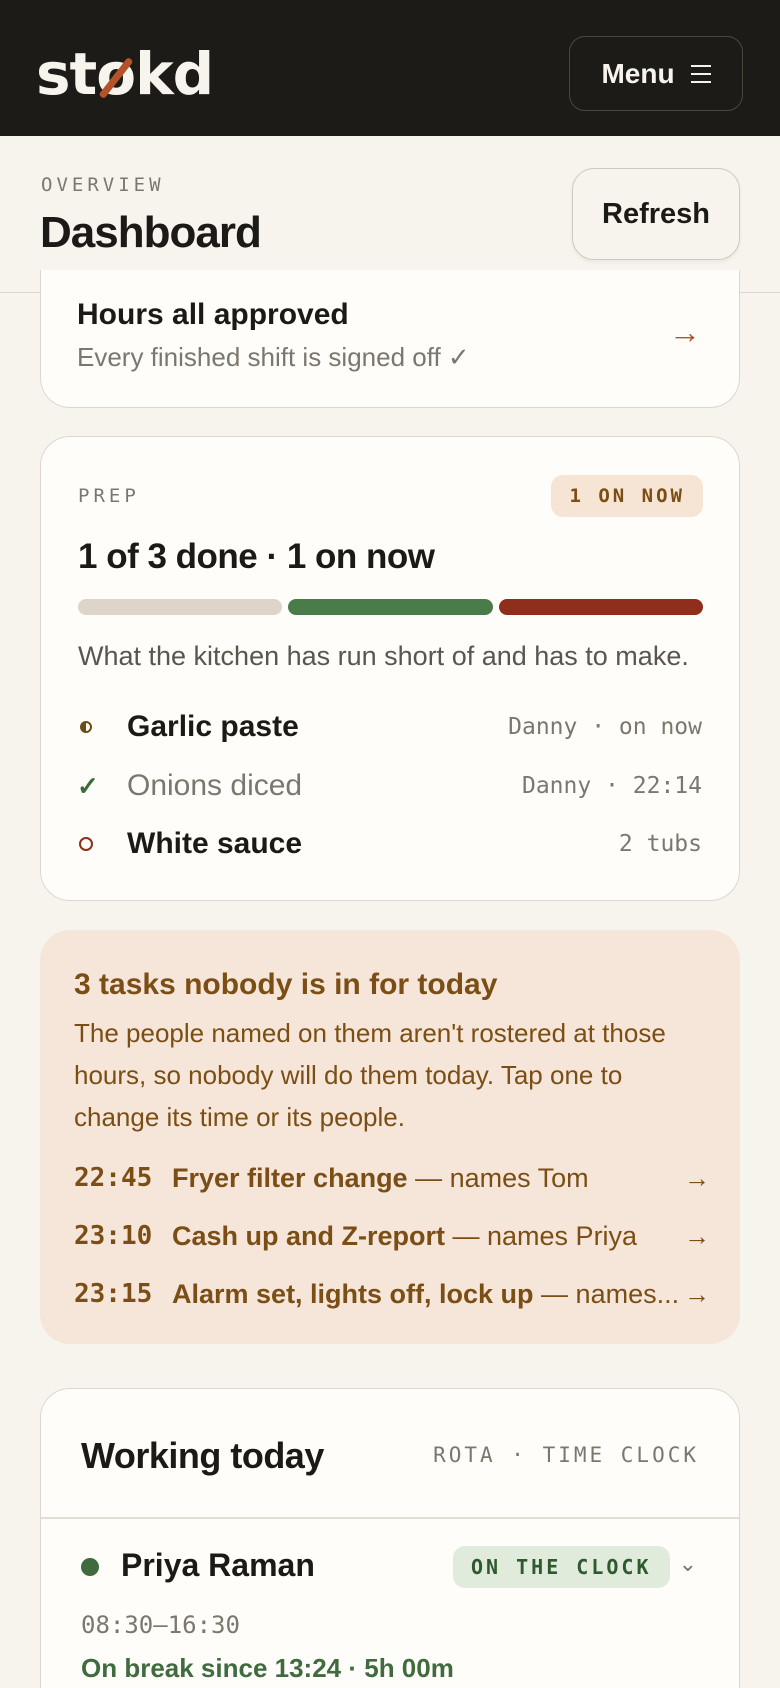 This screenshot has height=1688, width=780. Describe the element at coordinates (88, 785) in the screenshot. I see `checkmark-icon: ✓` at that location.